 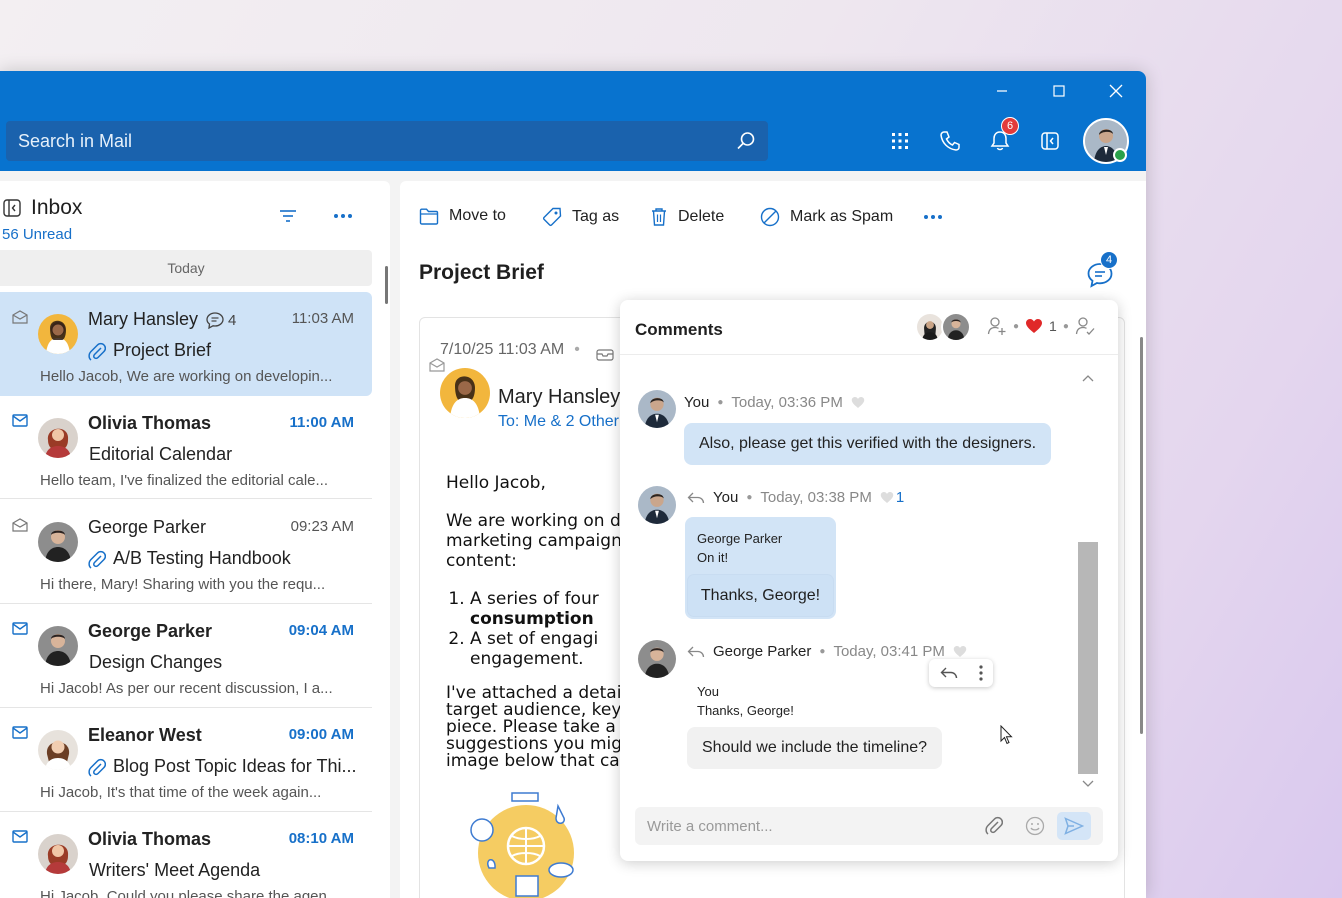 I want to click on maximize-button, so click(x=1059, y=91).